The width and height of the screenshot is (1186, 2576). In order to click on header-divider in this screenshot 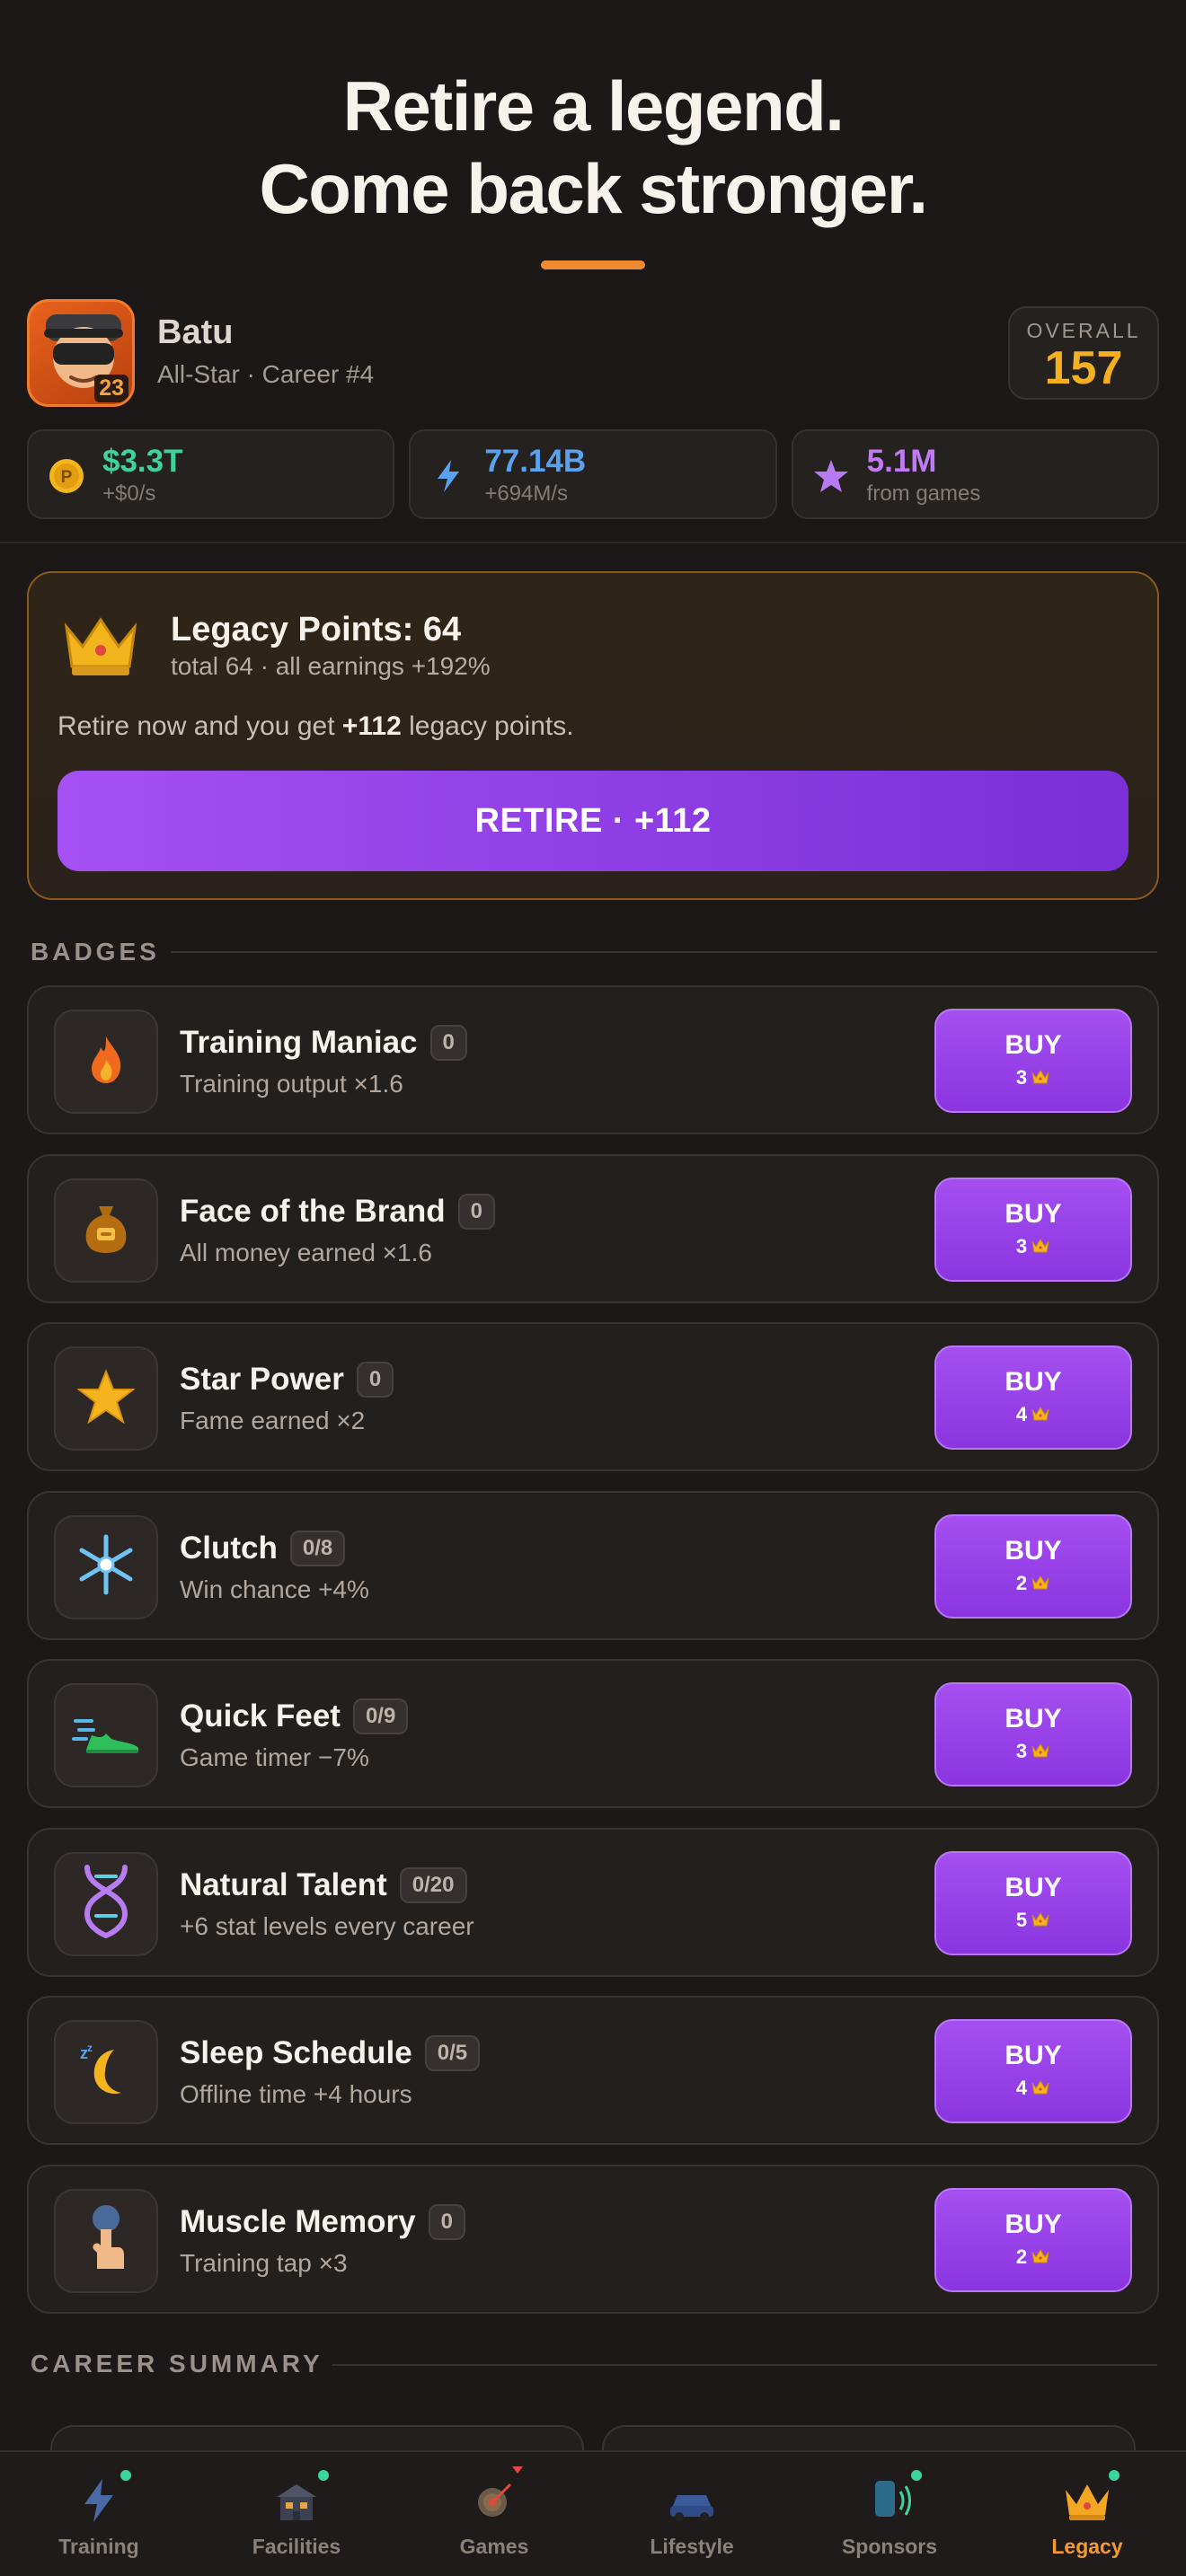, I will do `click(593, 542)`.